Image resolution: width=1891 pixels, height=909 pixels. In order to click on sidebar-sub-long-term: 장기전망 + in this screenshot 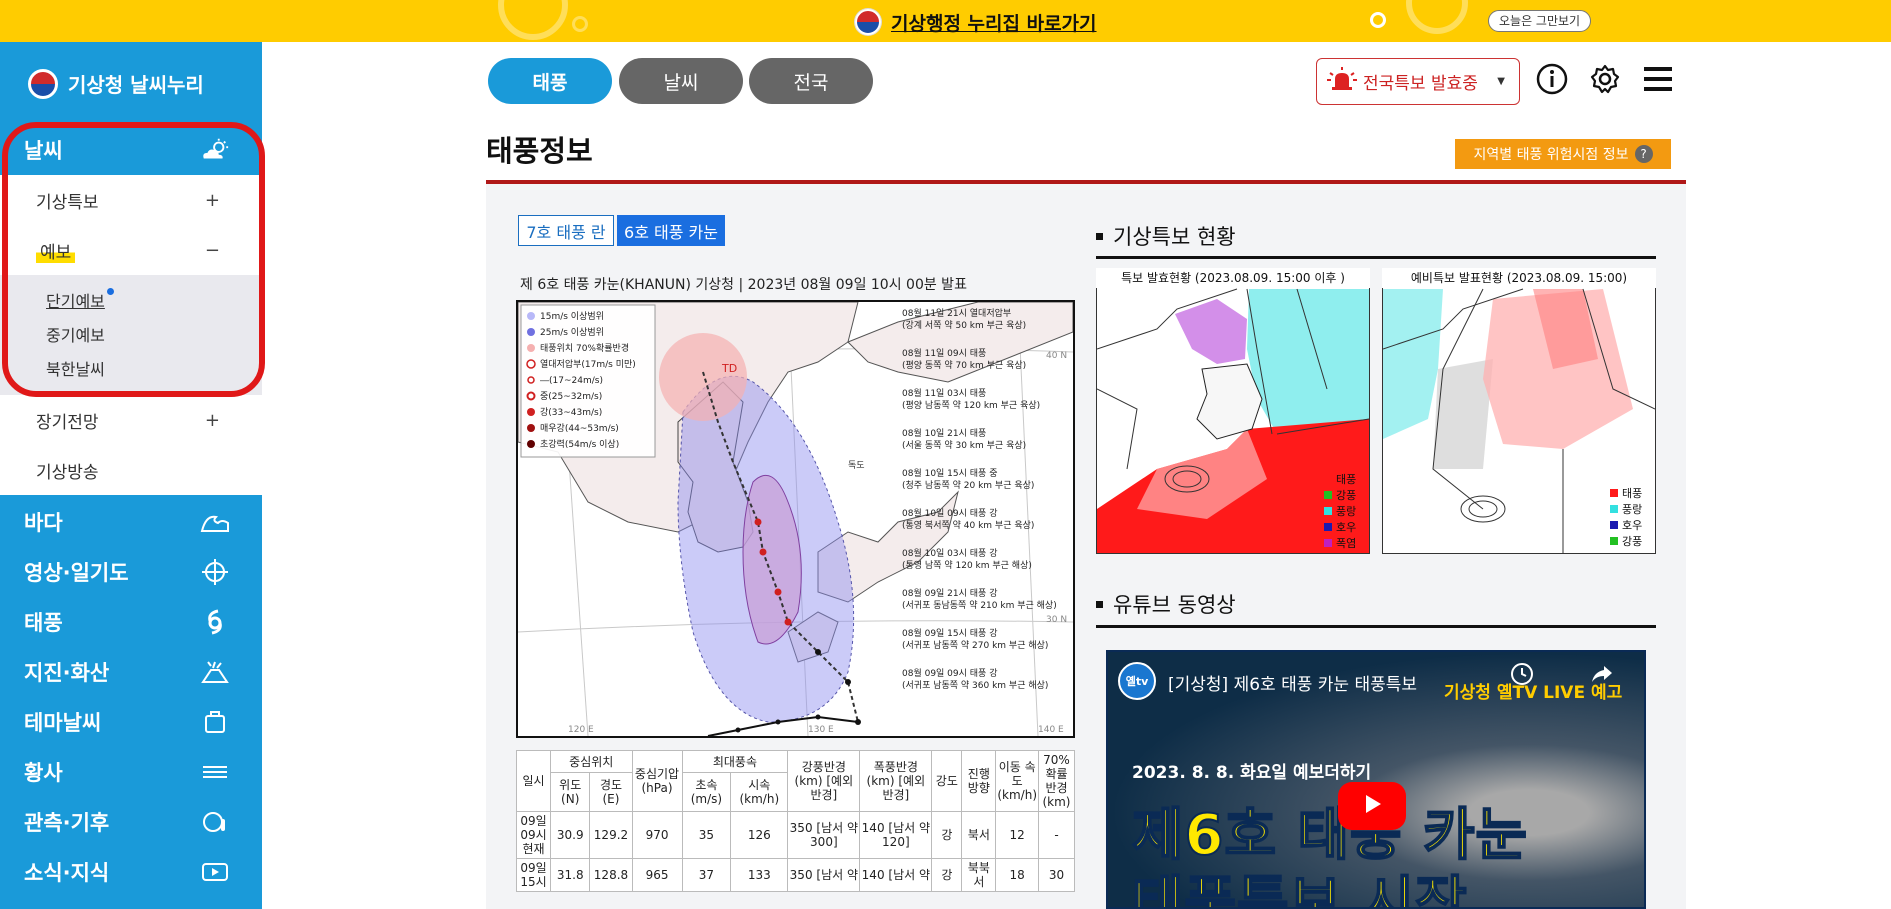, I will do `click(131, 420)`.